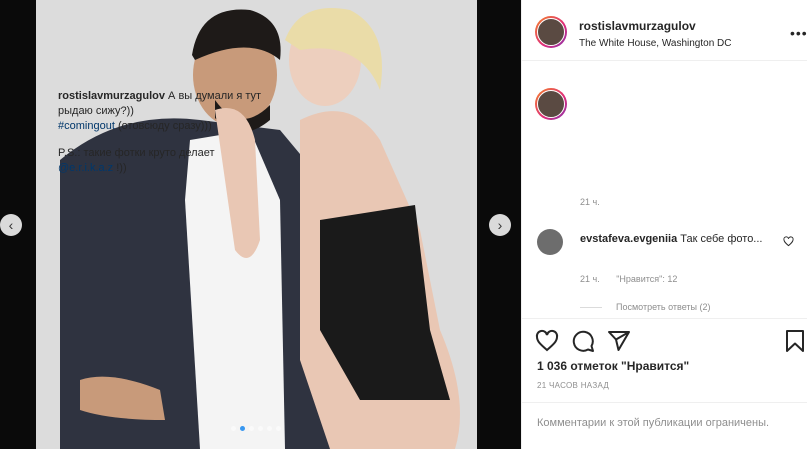 The height and width of the screenshot is (450, 807). I want to click on carousel-next-button: ›, so click(500, 225).